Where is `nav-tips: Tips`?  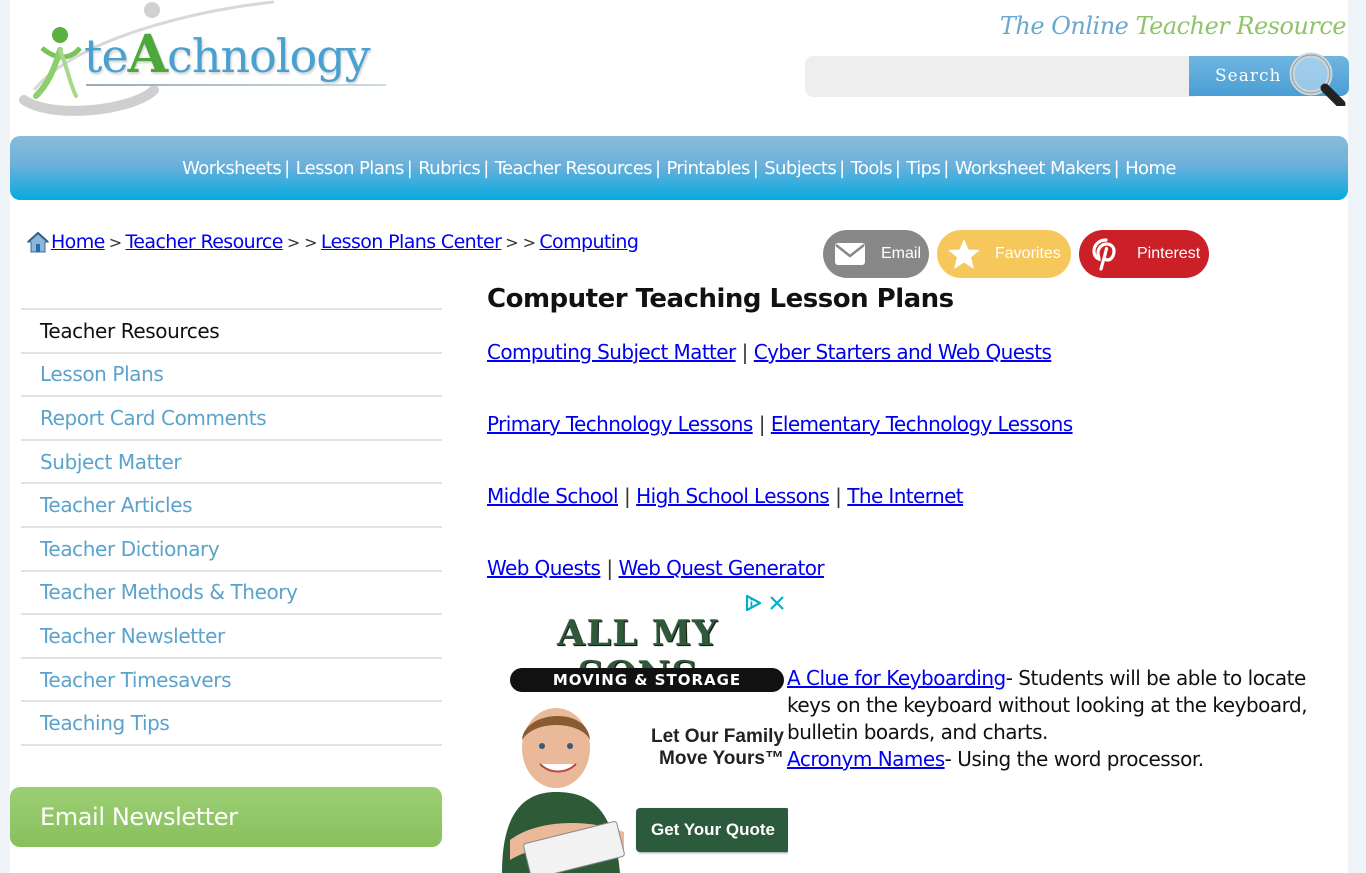
nav-tips: Tips is located at coordinates (923, 168).